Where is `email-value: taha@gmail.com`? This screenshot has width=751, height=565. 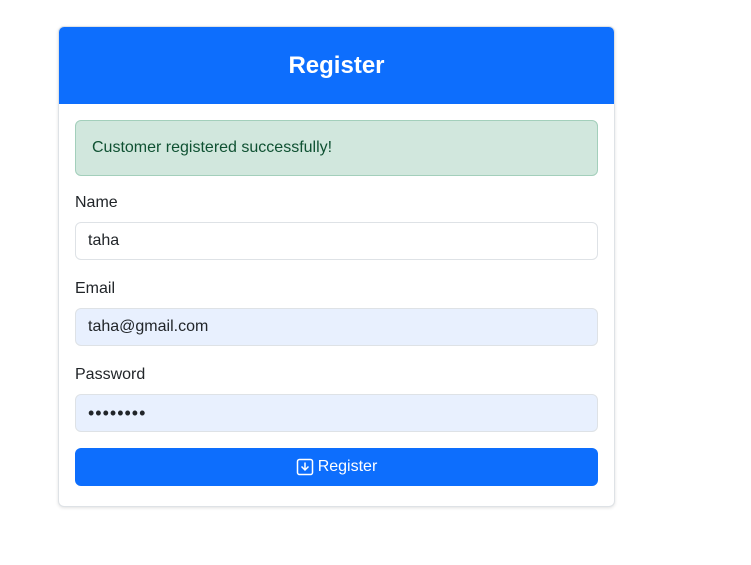
email-value: taha@gmail.com is located at coordinates (148, 326).